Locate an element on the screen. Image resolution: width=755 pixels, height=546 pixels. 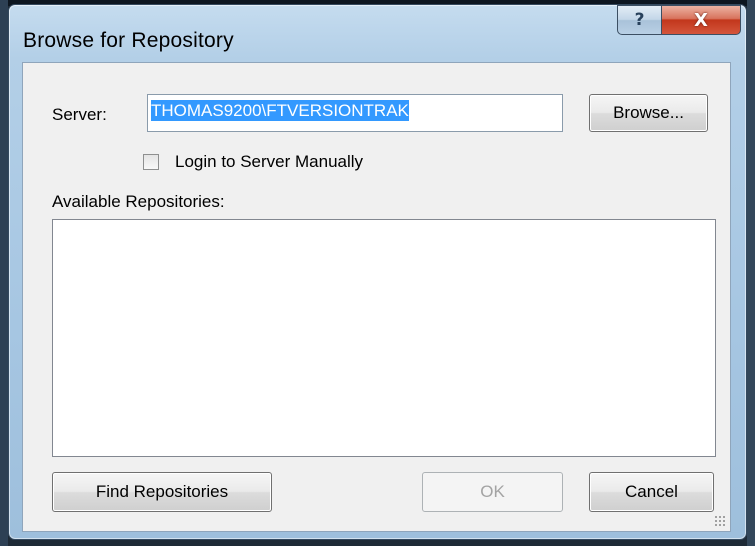
help-icon: ? is located at coordinates (639, 20).